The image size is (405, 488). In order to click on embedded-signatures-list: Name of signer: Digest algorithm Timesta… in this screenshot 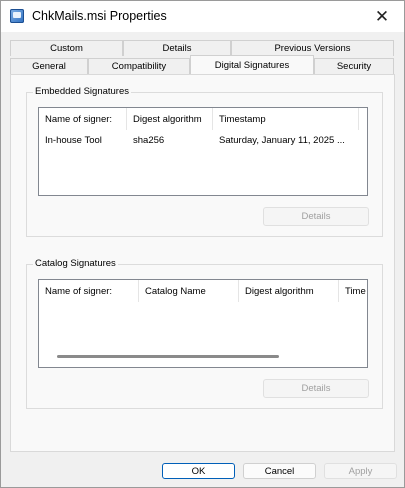, I will do `click(203, 151)`.